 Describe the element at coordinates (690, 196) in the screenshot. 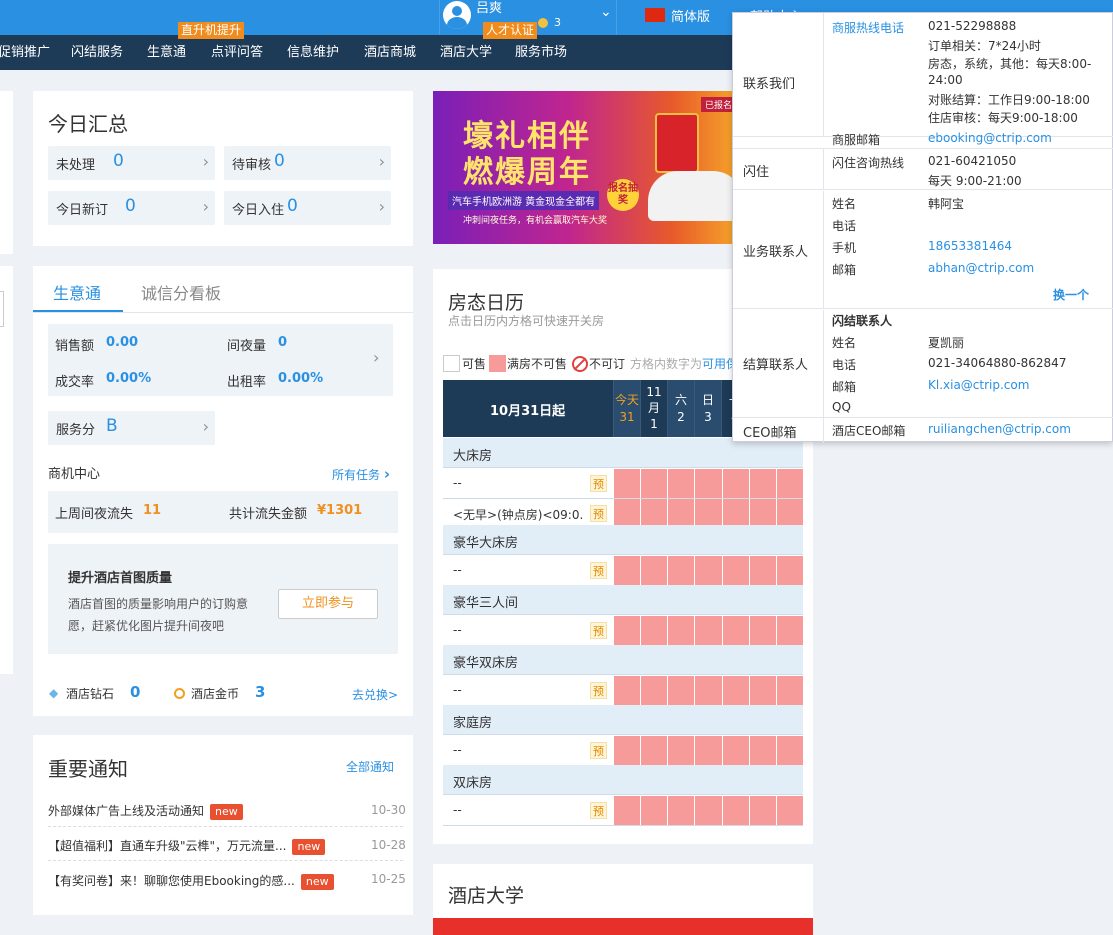

I see `car-icon` at that location.